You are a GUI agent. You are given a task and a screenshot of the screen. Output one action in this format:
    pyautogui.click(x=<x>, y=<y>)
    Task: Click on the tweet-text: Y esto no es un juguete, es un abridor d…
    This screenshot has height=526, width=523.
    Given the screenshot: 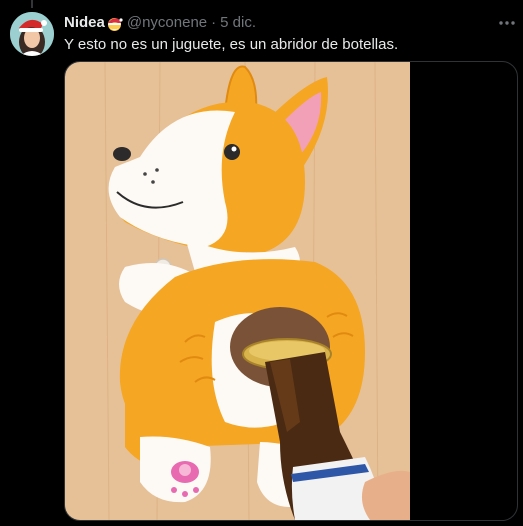 What is the action you would take?
    pyautogui.click(x=231, y=44)
    